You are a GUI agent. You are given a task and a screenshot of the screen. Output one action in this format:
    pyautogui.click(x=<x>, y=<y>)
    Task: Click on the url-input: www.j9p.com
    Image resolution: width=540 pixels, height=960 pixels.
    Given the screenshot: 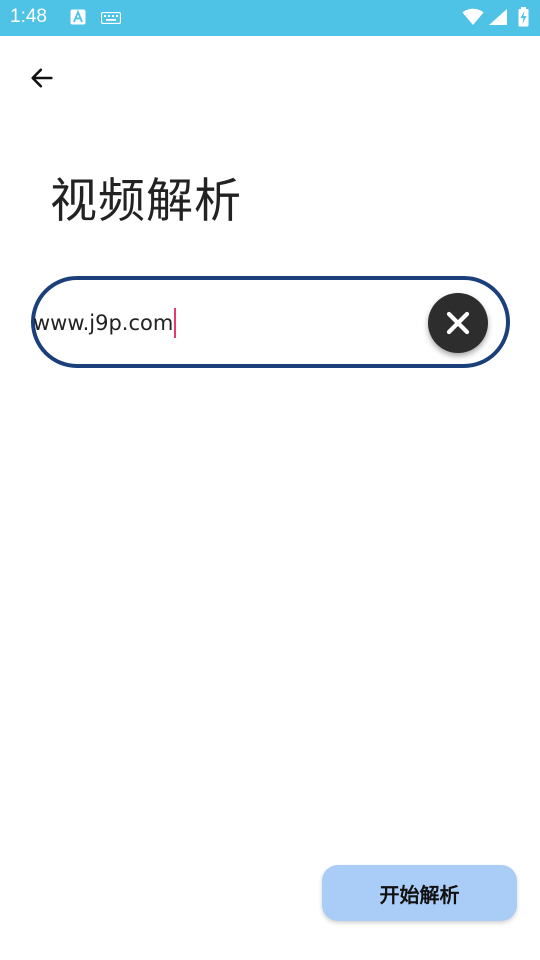 What is the action you would take?
    pyautogui.click(x=105, y=323)
    